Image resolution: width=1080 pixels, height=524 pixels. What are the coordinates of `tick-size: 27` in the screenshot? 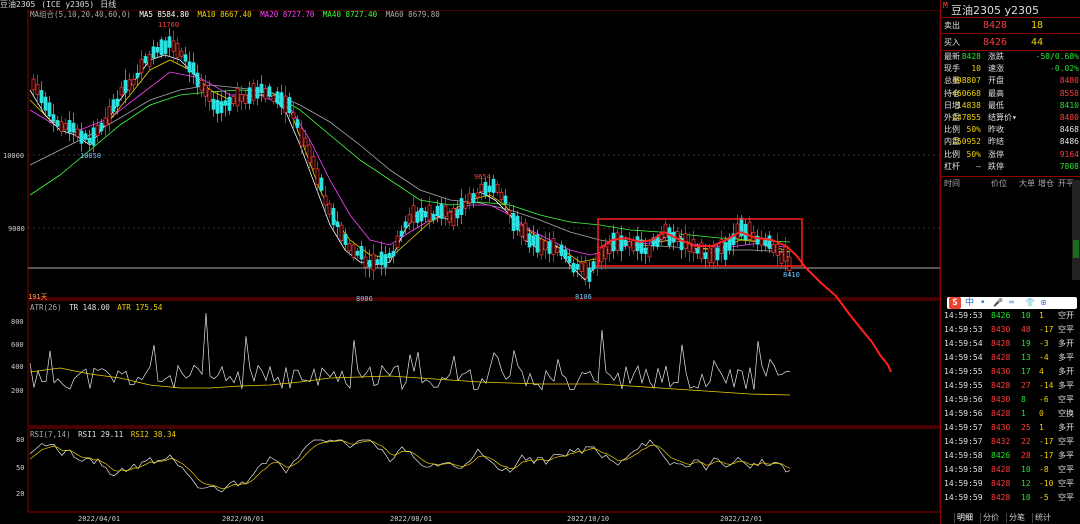 It's located at (1026, 385).